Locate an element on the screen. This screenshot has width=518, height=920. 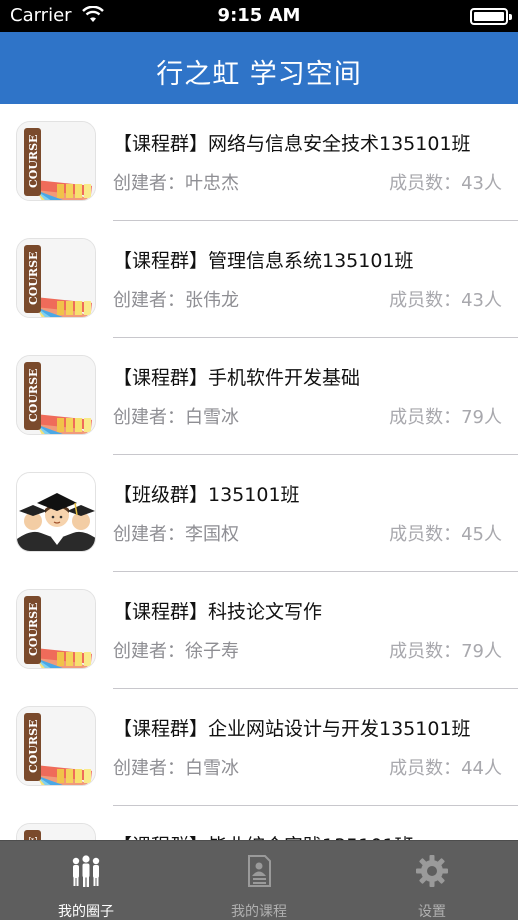
page-title: 行之虹 学习空间 is located at coordinates (259, 74).